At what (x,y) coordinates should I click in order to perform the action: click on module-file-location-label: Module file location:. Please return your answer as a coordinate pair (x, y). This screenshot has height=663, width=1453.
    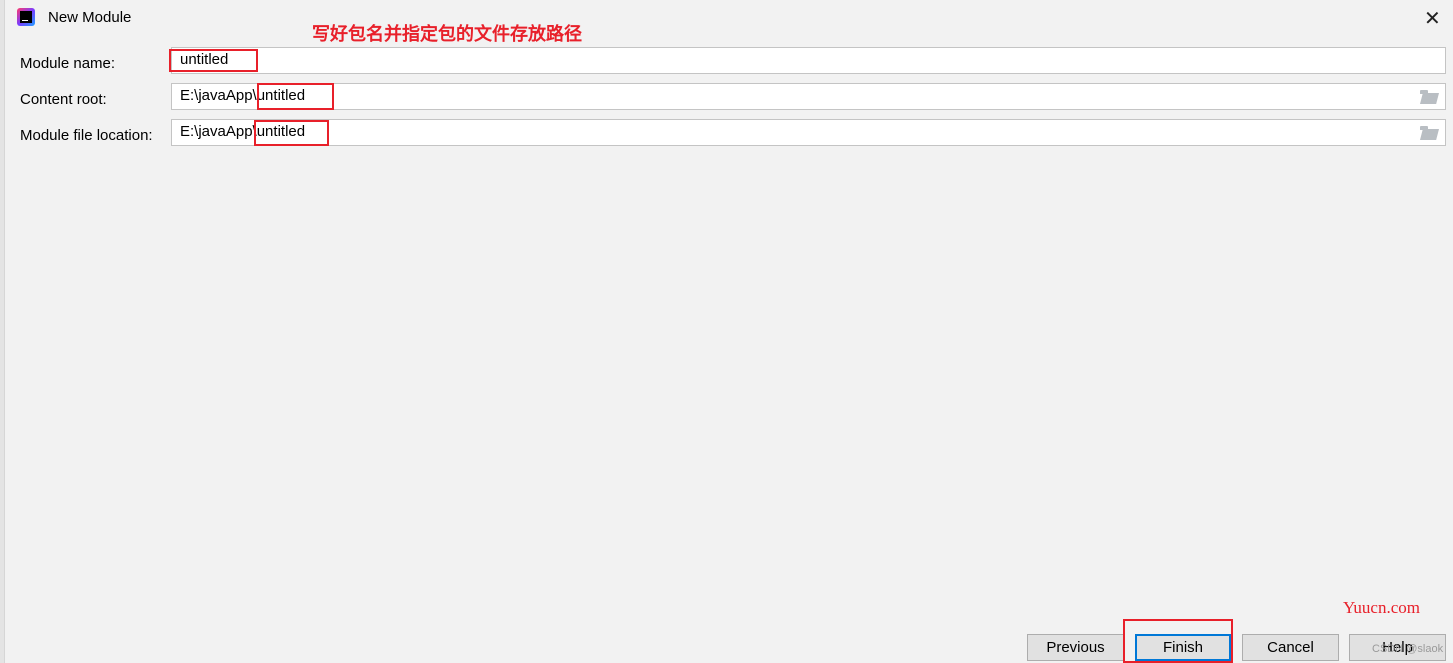
    Looking at the image, I should click on (86, 135).